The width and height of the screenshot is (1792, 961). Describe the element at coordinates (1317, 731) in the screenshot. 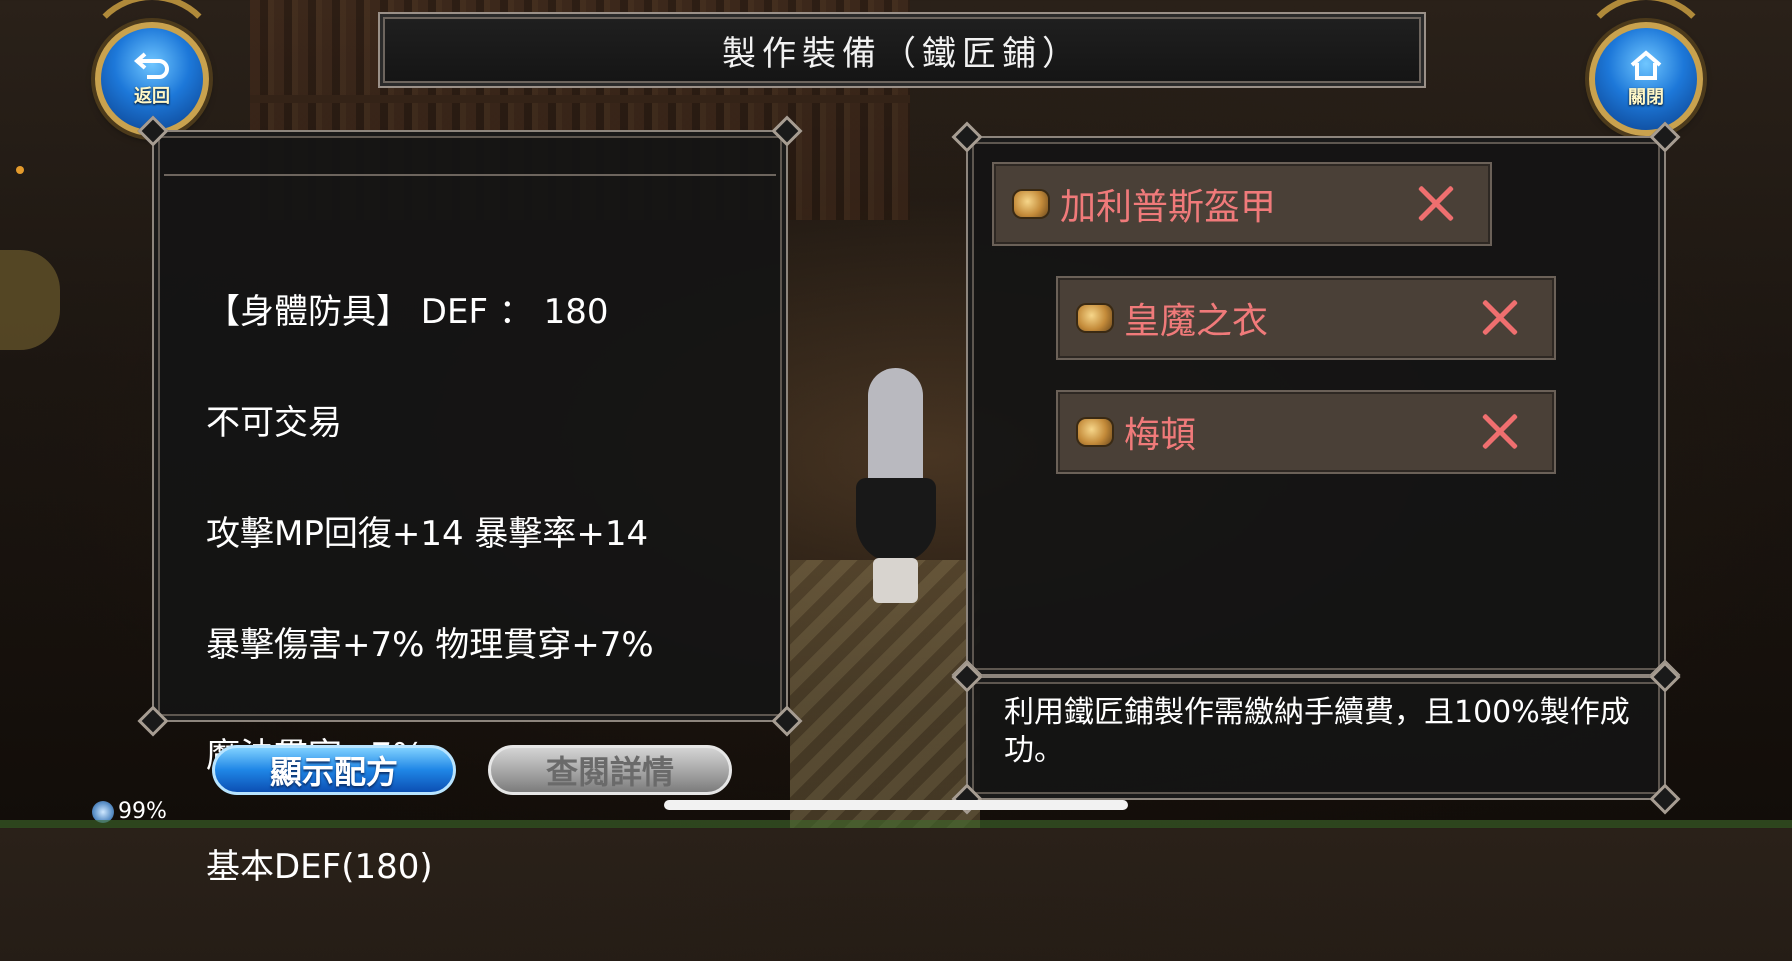

I see `crafting-note: 利用鐵匠鋪製作需繳納手續費，且100%製作成功。` at that location.